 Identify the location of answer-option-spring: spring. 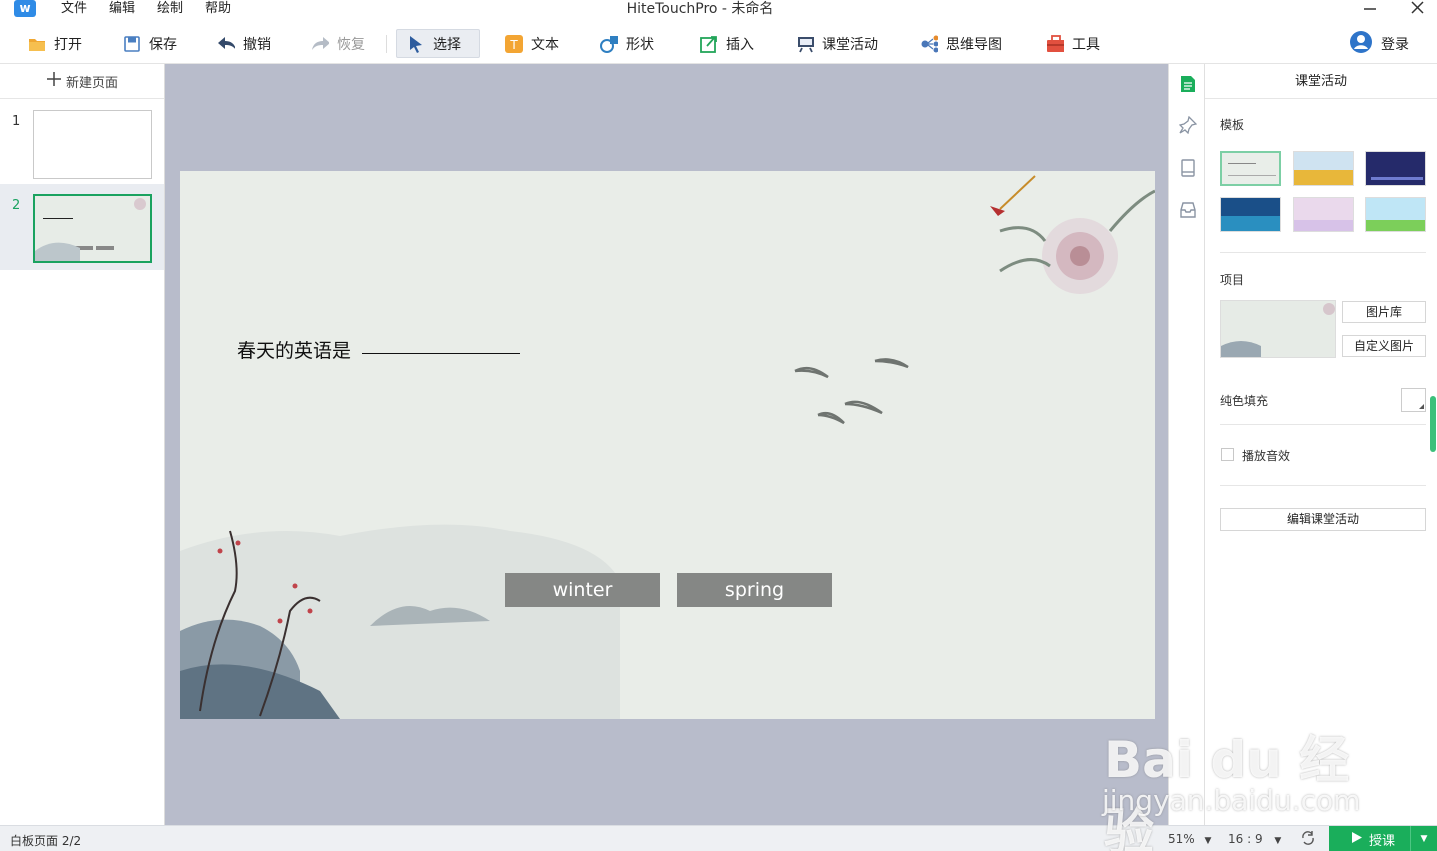
(754, 590).